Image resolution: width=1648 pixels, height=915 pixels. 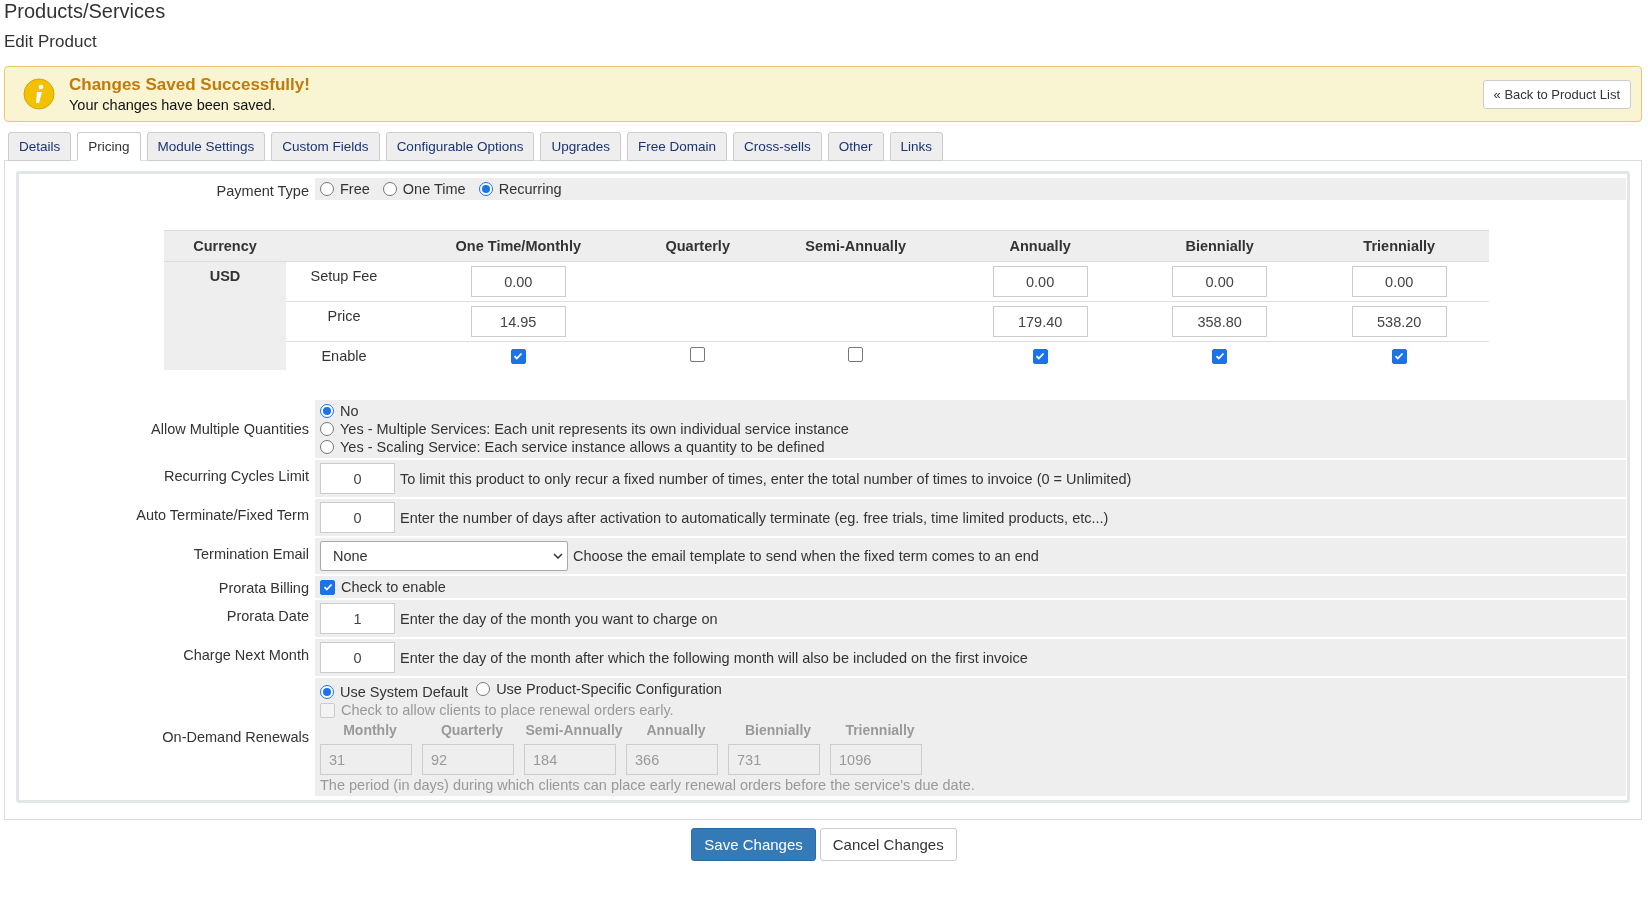 I want to click on info-icon, so click(x=39, y=94).